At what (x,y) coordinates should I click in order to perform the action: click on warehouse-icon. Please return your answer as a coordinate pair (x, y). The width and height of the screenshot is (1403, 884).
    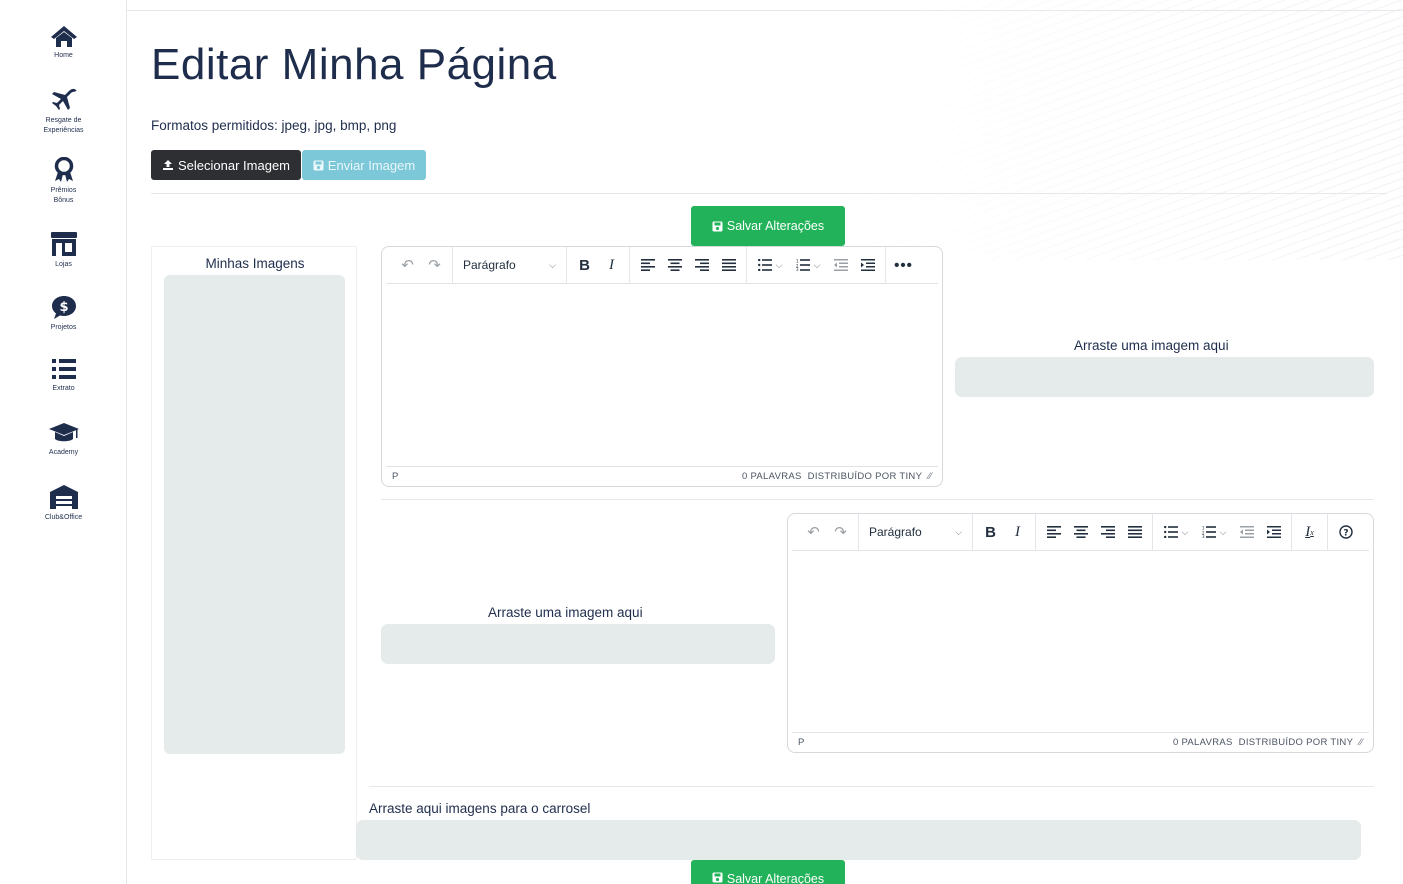
    Looking at the image, I should click on (63, 497).